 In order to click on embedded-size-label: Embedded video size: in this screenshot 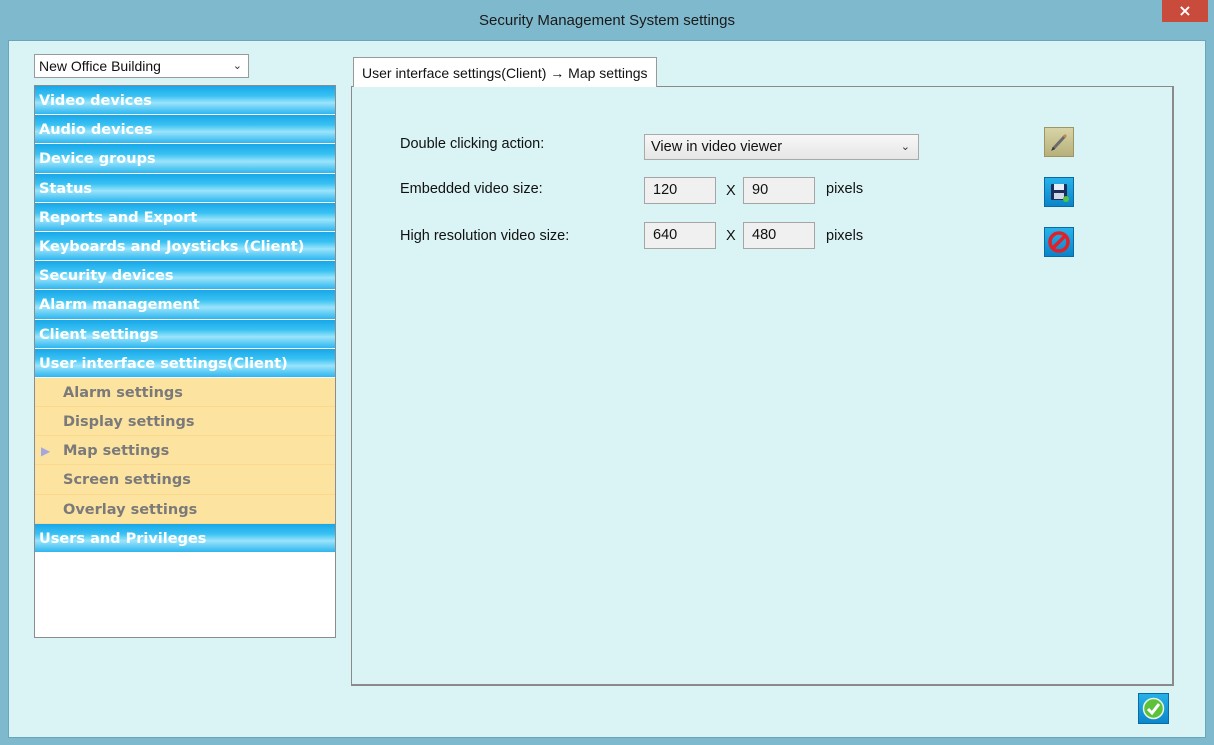, I will do `click(471, 189)`.